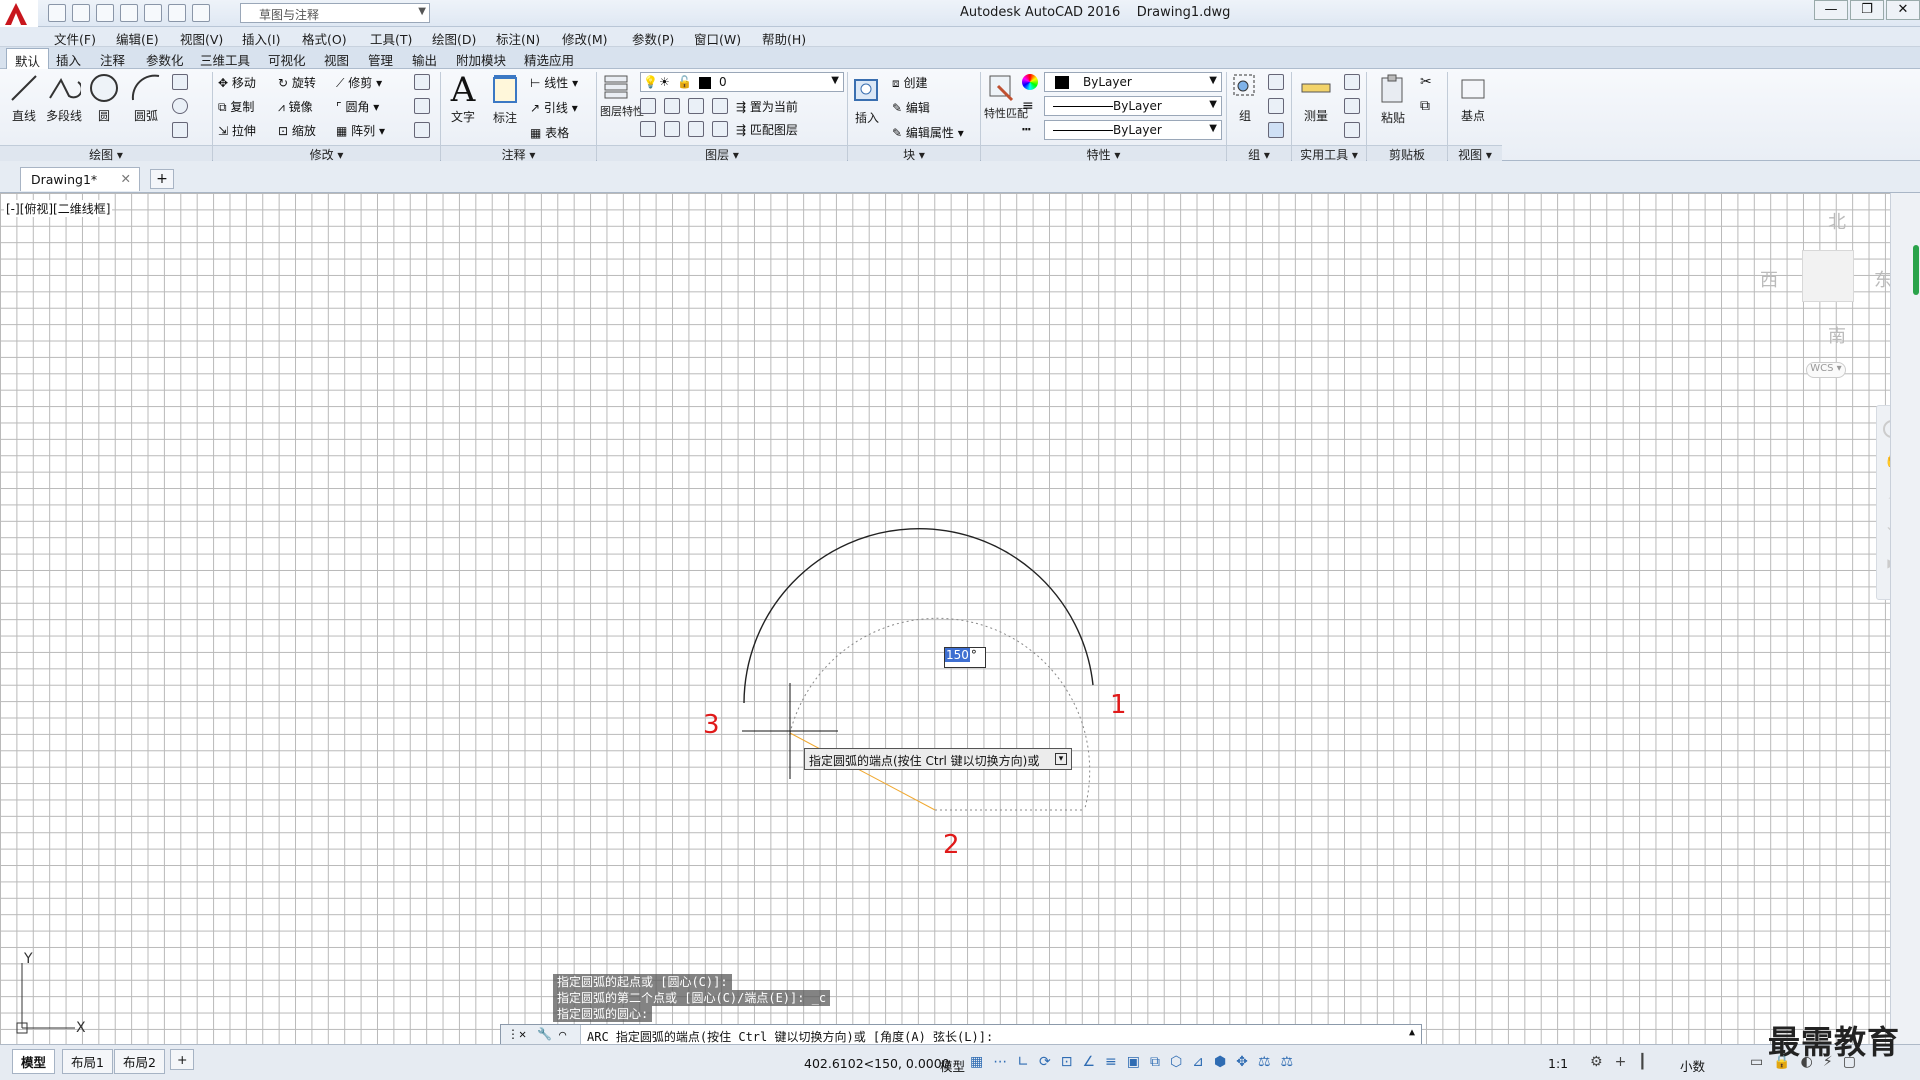 The width and height of the screenshot is (1920, 1080). I want to click on fillet-button: ⌜ 圆角 ▾, so click(357, 106).